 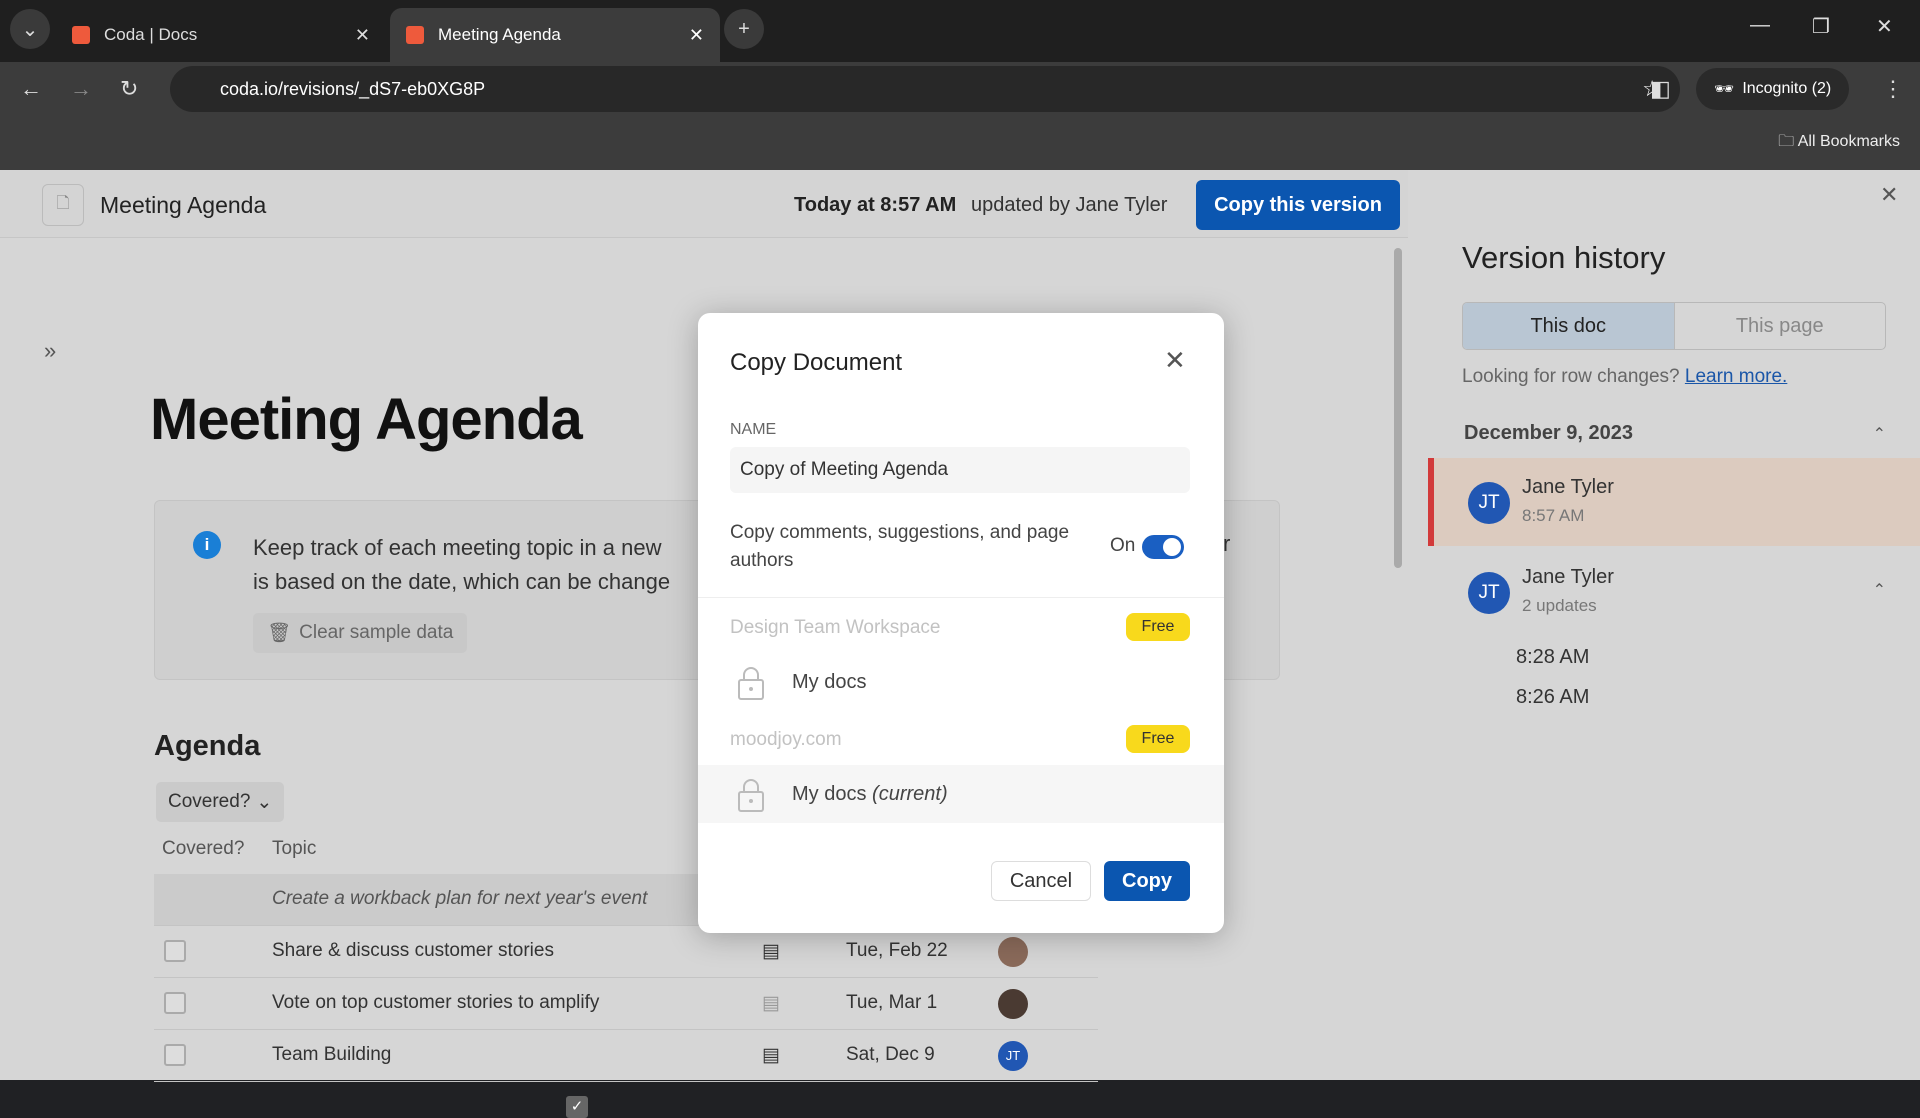 What do you see at coordinates (499, 34) in the screenshot?
I see `tab-label: Meeting Agenda` at bounding box center [499, 34].